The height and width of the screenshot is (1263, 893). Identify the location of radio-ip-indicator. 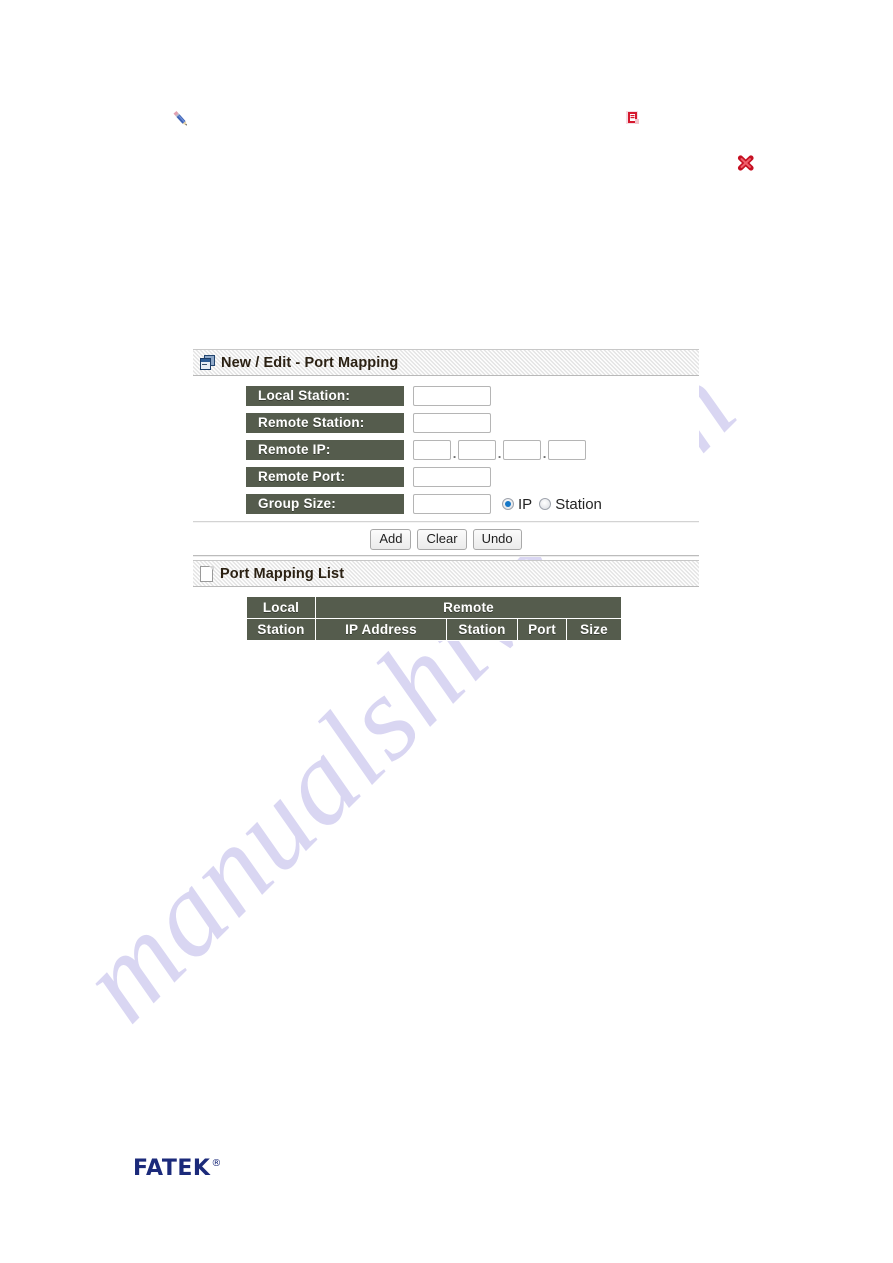
(508, 504).